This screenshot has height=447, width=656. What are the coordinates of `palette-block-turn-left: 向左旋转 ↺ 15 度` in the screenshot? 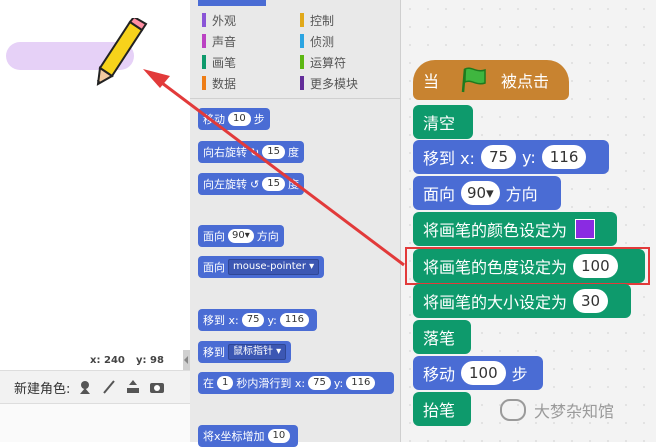 It's located at (251, 184).